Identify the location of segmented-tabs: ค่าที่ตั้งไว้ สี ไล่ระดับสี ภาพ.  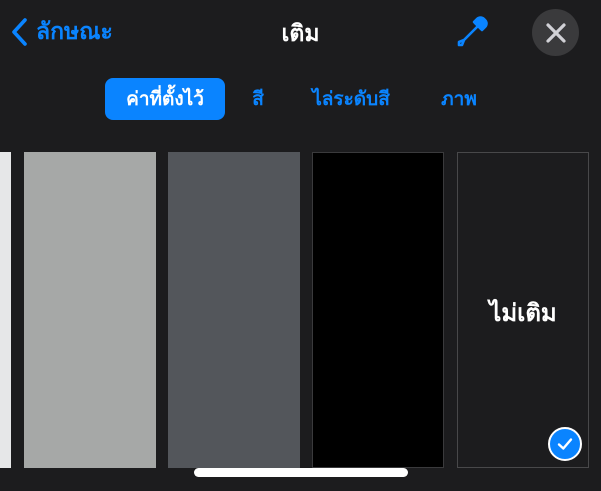
(300, 99).